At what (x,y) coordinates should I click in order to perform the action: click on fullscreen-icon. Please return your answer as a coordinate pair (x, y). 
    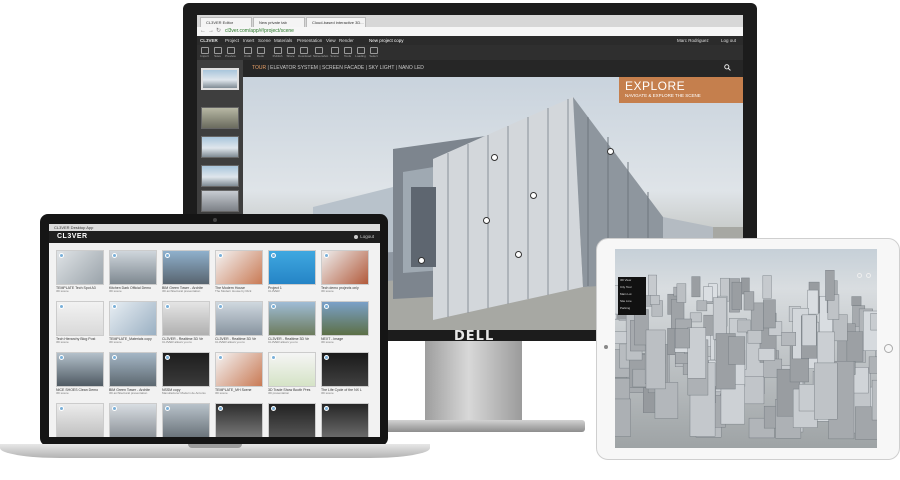
    Looking at the image, I should click on (868, 275).